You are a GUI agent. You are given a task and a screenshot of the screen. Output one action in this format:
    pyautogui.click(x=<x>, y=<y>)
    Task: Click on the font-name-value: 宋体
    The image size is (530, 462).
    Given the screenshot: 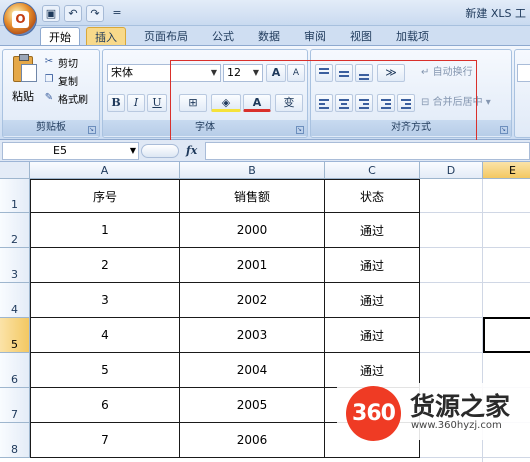 What is the action you would take?
    pyautogui.click(x=122, y=72)
    